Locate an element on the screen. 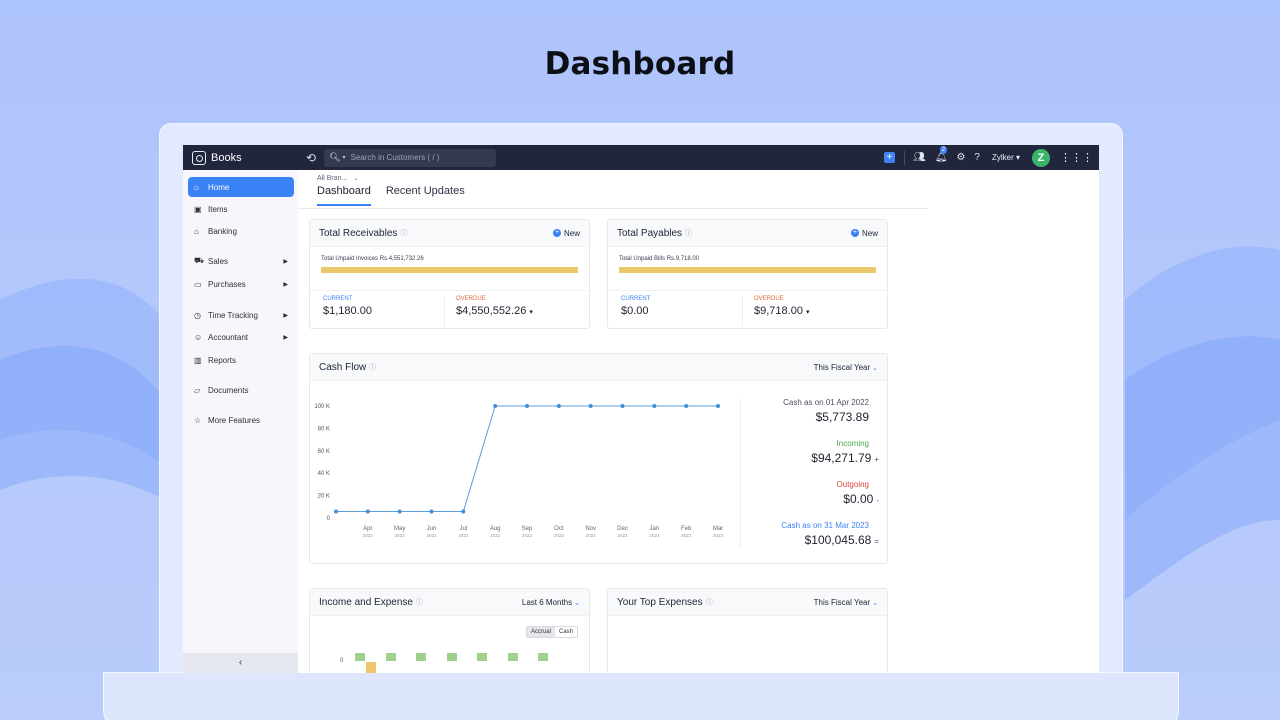  app-grid-icon: ⋮⋮⋮ is located at coordinates (1076, 157).